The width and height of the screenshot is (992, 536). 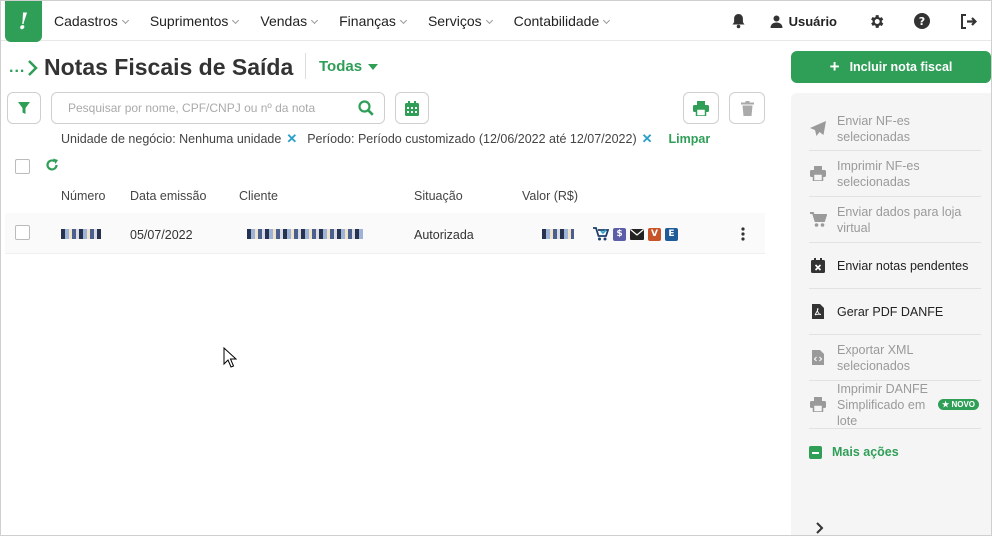 I want to click on column-header-value: Valor (R$), so click(x=550, y=196).